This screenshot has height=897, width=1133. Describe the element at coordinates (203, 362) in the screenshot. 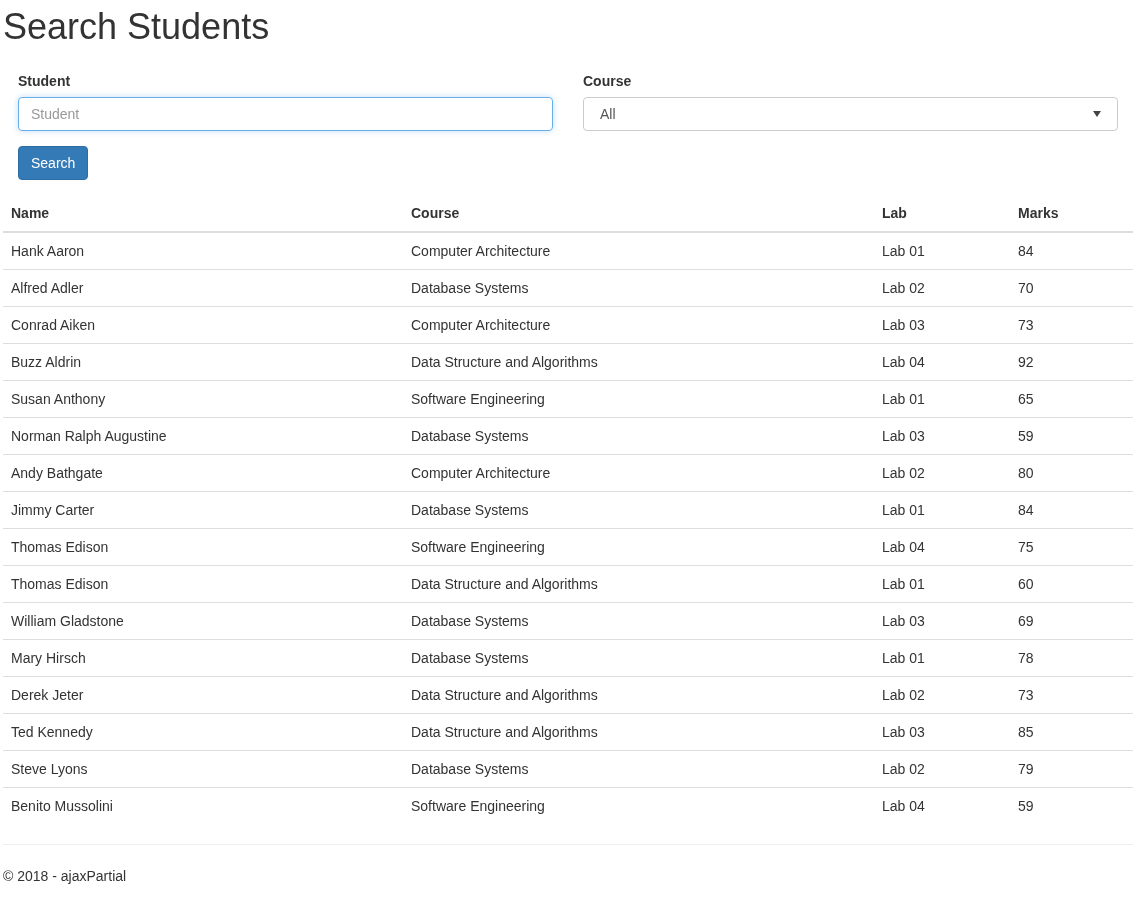

I see `table-cell: Buzz Aldrin` at that location.